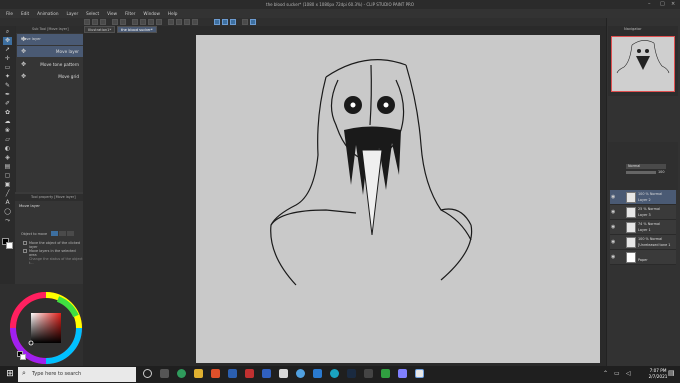 The image size is (680, 383). I want to click on blend-mode-select: Normal, so click(646, 166).